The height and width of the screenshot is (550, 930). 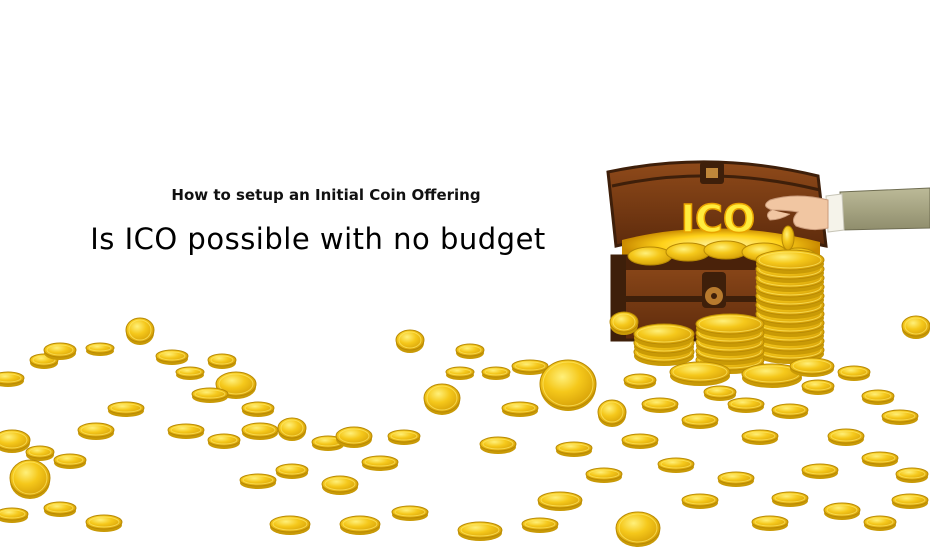 What do you see at coordinates (718, 219) in the screenshot?
I see `chest-label: ICO` at bounding box center [718, 219].